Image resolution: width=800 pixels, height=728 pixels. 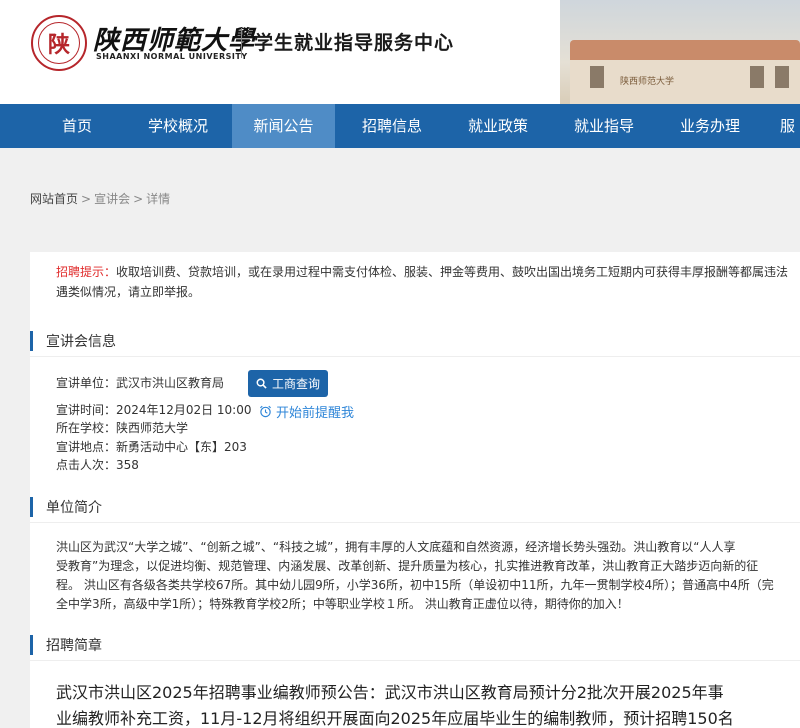 I want to click on unit-value: 武汉市洪山区教育局, so click(x=170, y=383).